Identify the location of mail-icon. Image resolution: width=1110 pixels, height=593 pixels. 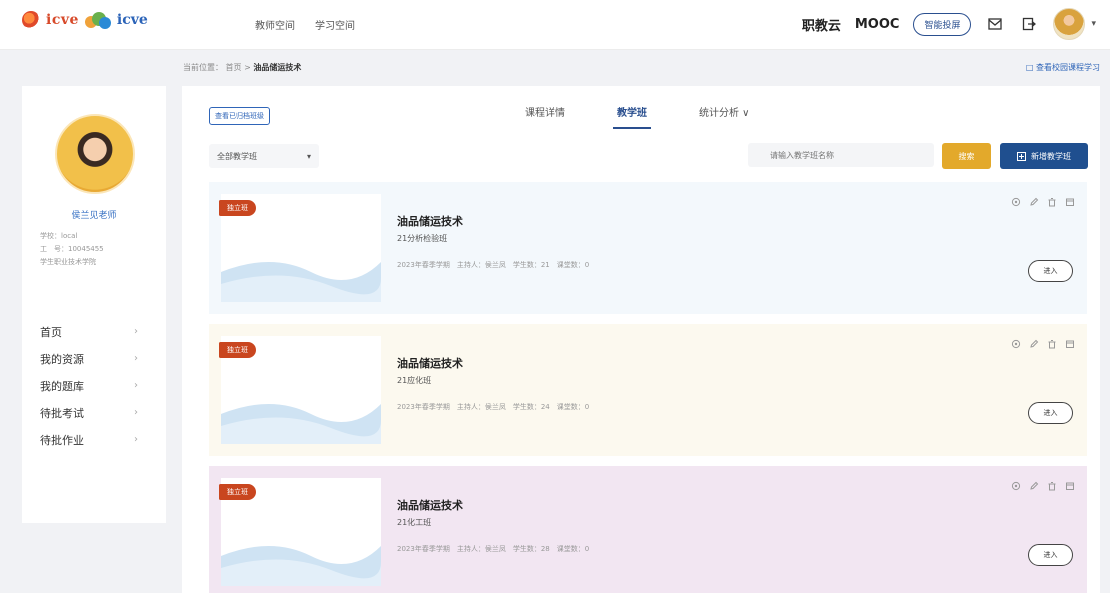
(995, 24).